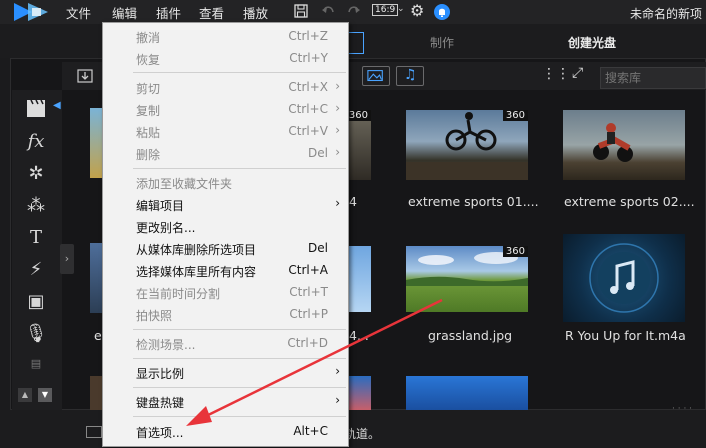 Image resolution: width=706 pixels, height=448 pixels. Describe the element at coordinates (682, 409) in the screenshot. I see `drag-handle-icon: · · · ·` at that location.